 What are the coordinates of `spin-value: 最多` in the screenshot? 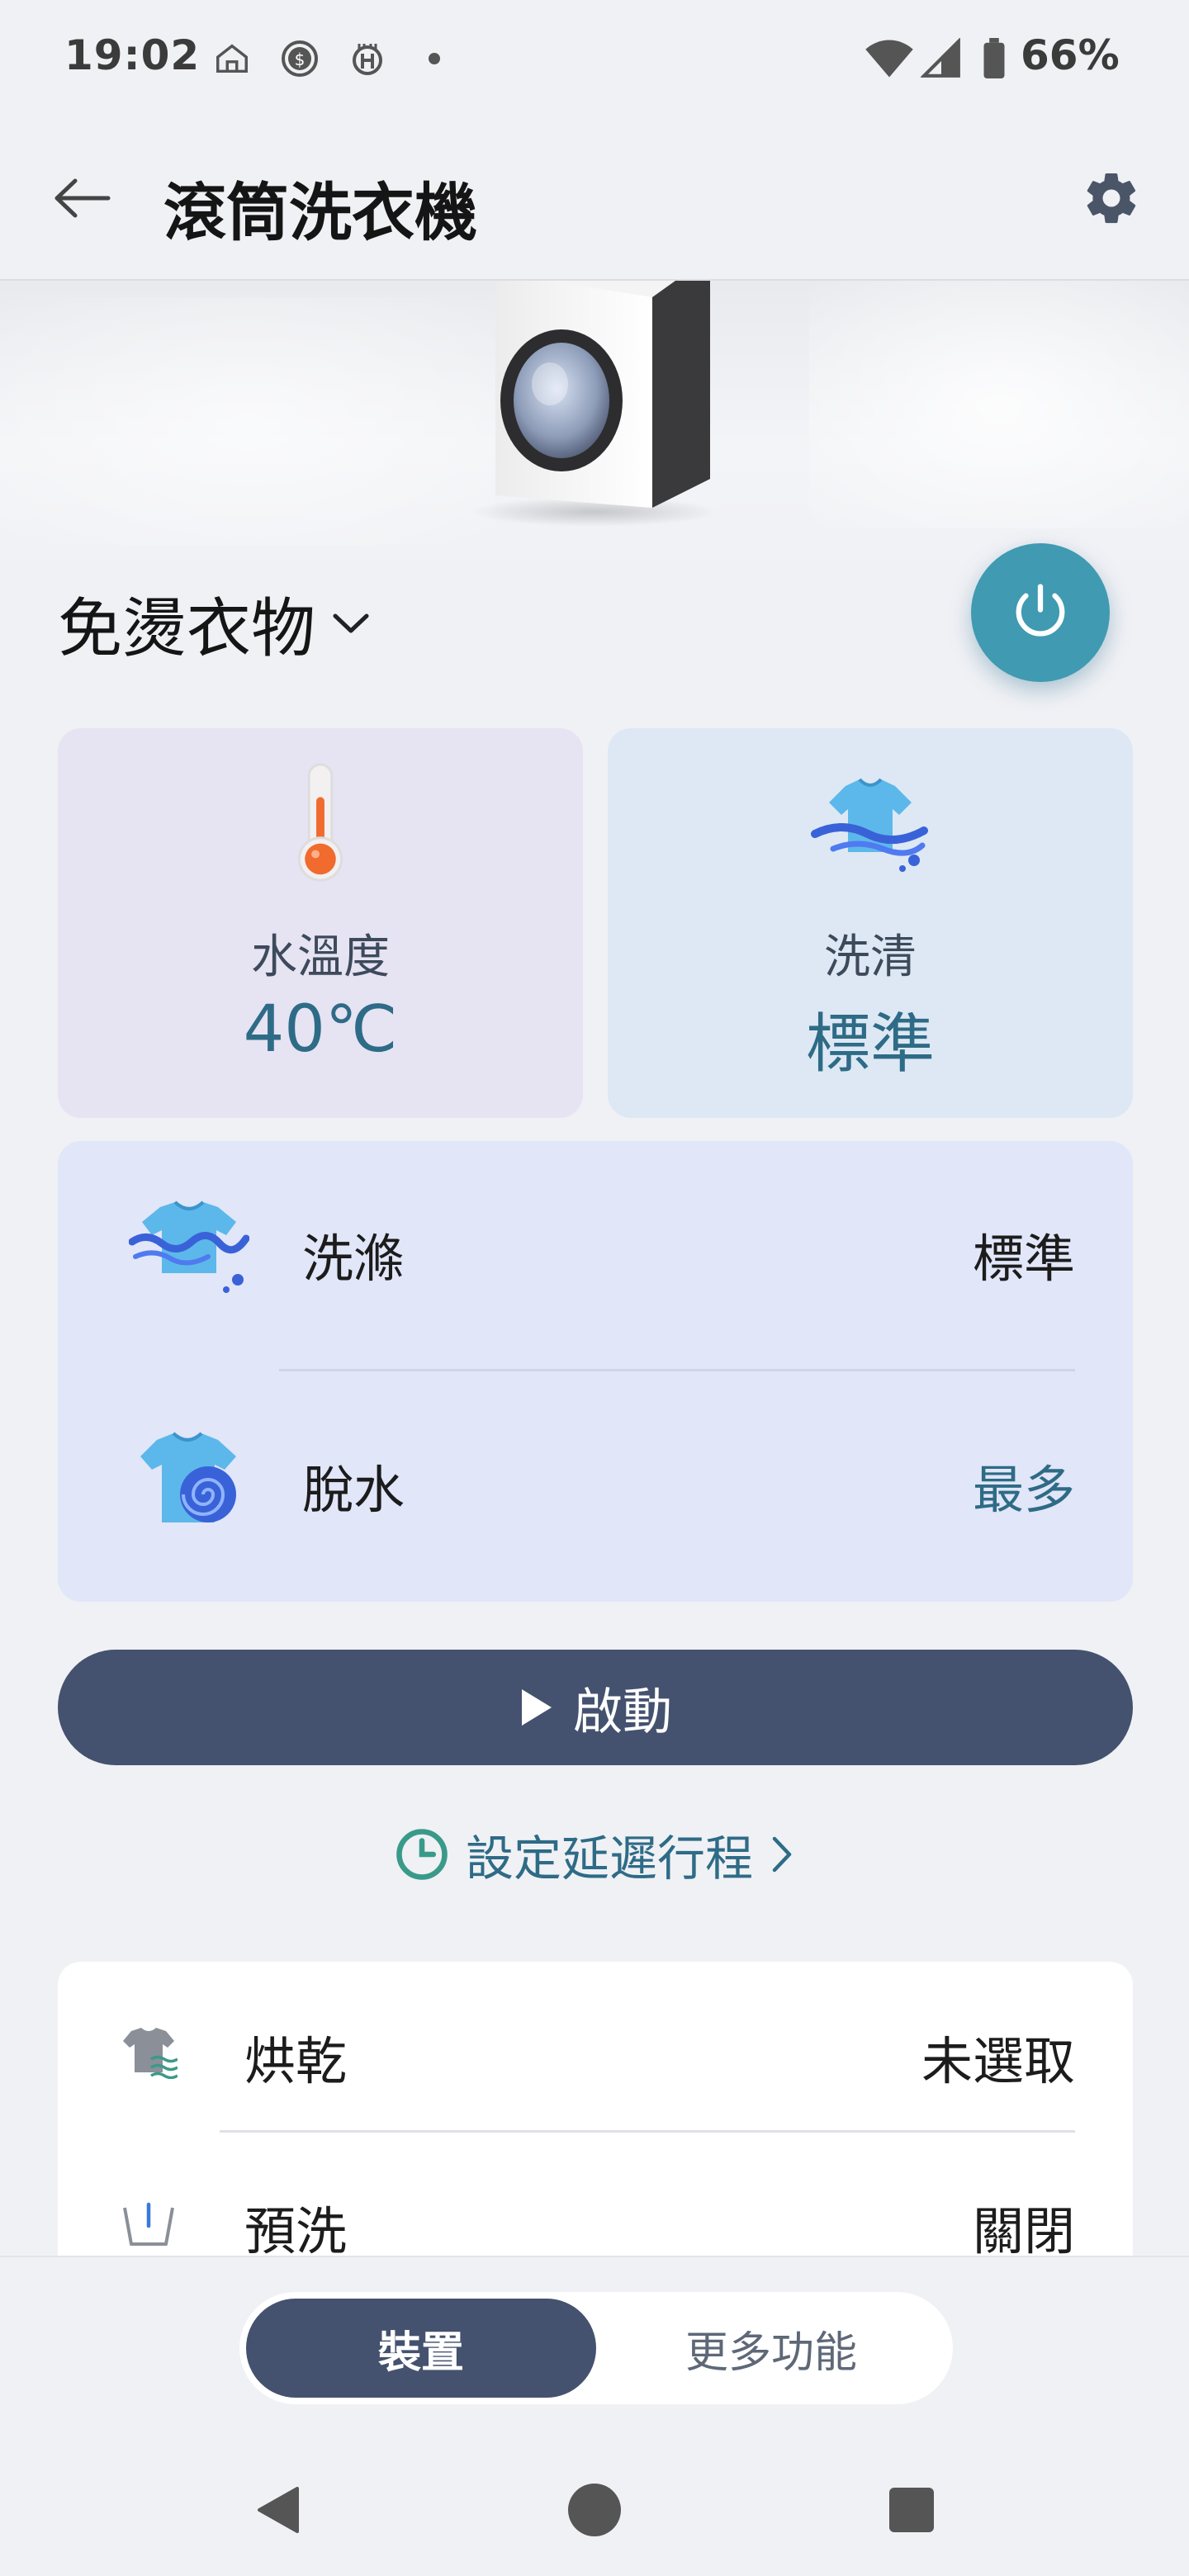 It's located at (1023, 1490).